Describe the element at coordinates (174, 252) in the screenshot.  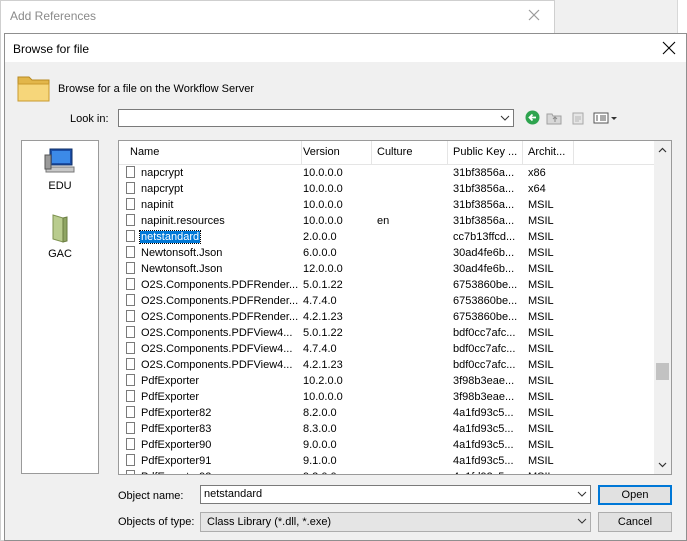
I see `file-name-wrap: Newtonsoft.Json` at that location.